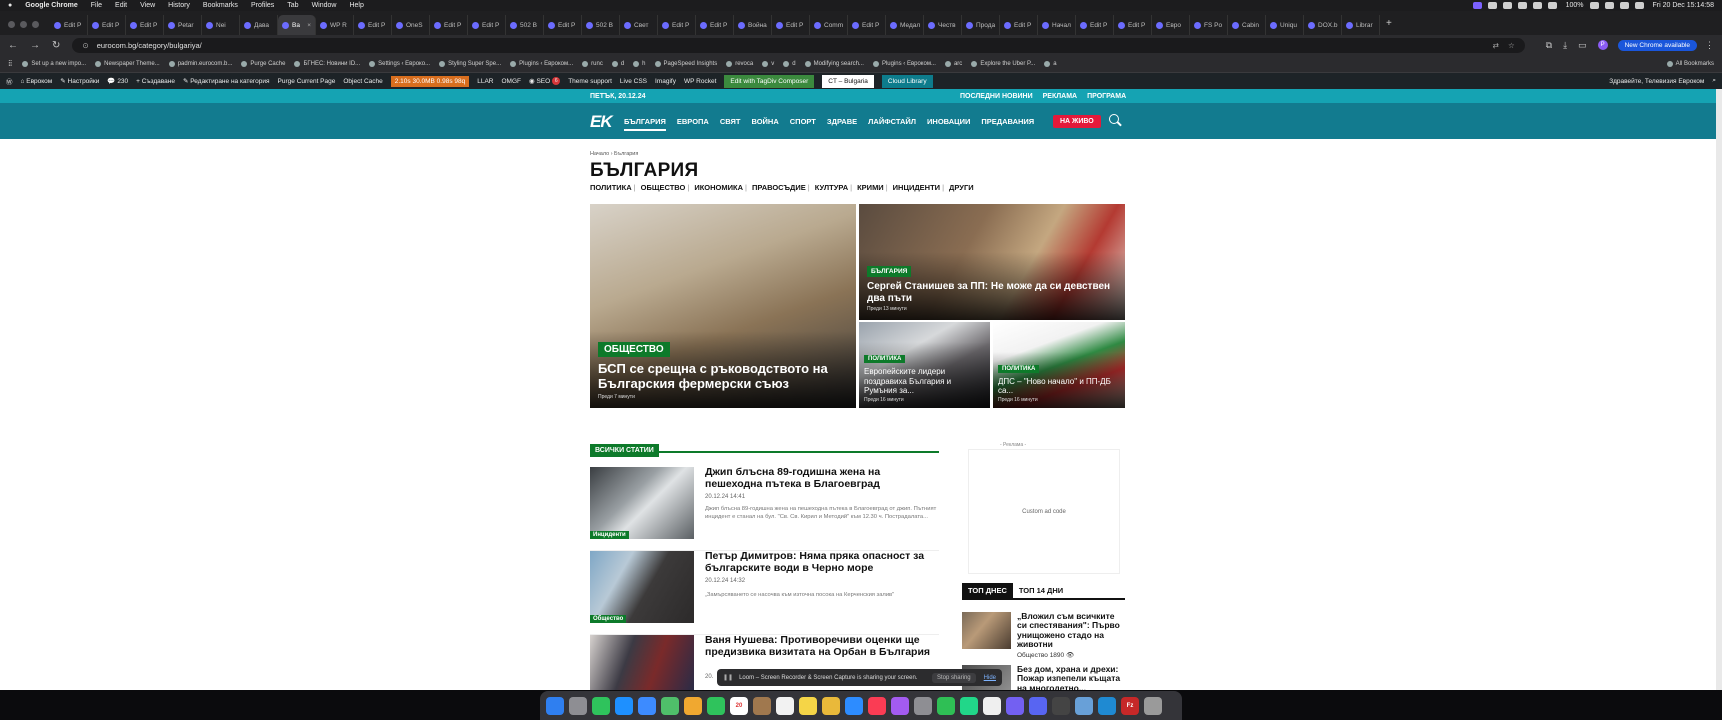 The image size is (1722, 720). I want to click on menu-file: File, so click(96, 5).